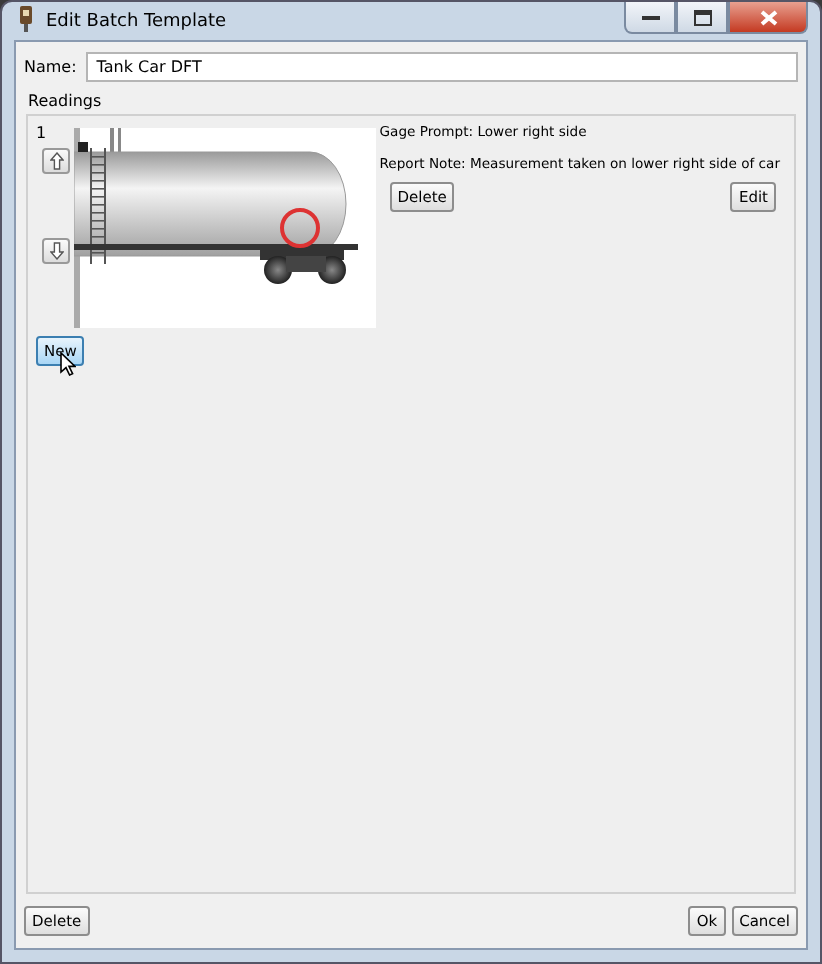 The image size is (822, 964). I want to click on name-label: Name:, so click(50, 67).